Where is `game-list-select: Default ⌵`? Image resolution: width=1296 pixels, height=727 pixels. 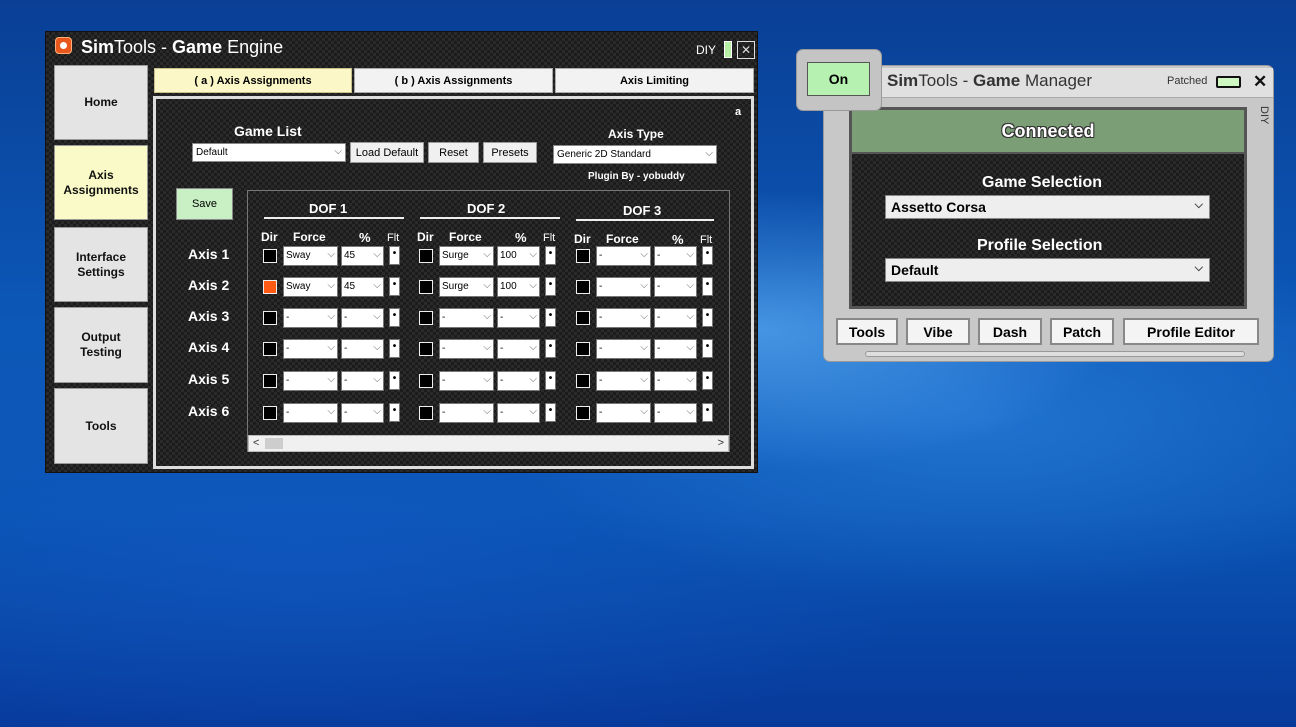
game-list-select: Default ⌵ is located at coordinates (269, 152).